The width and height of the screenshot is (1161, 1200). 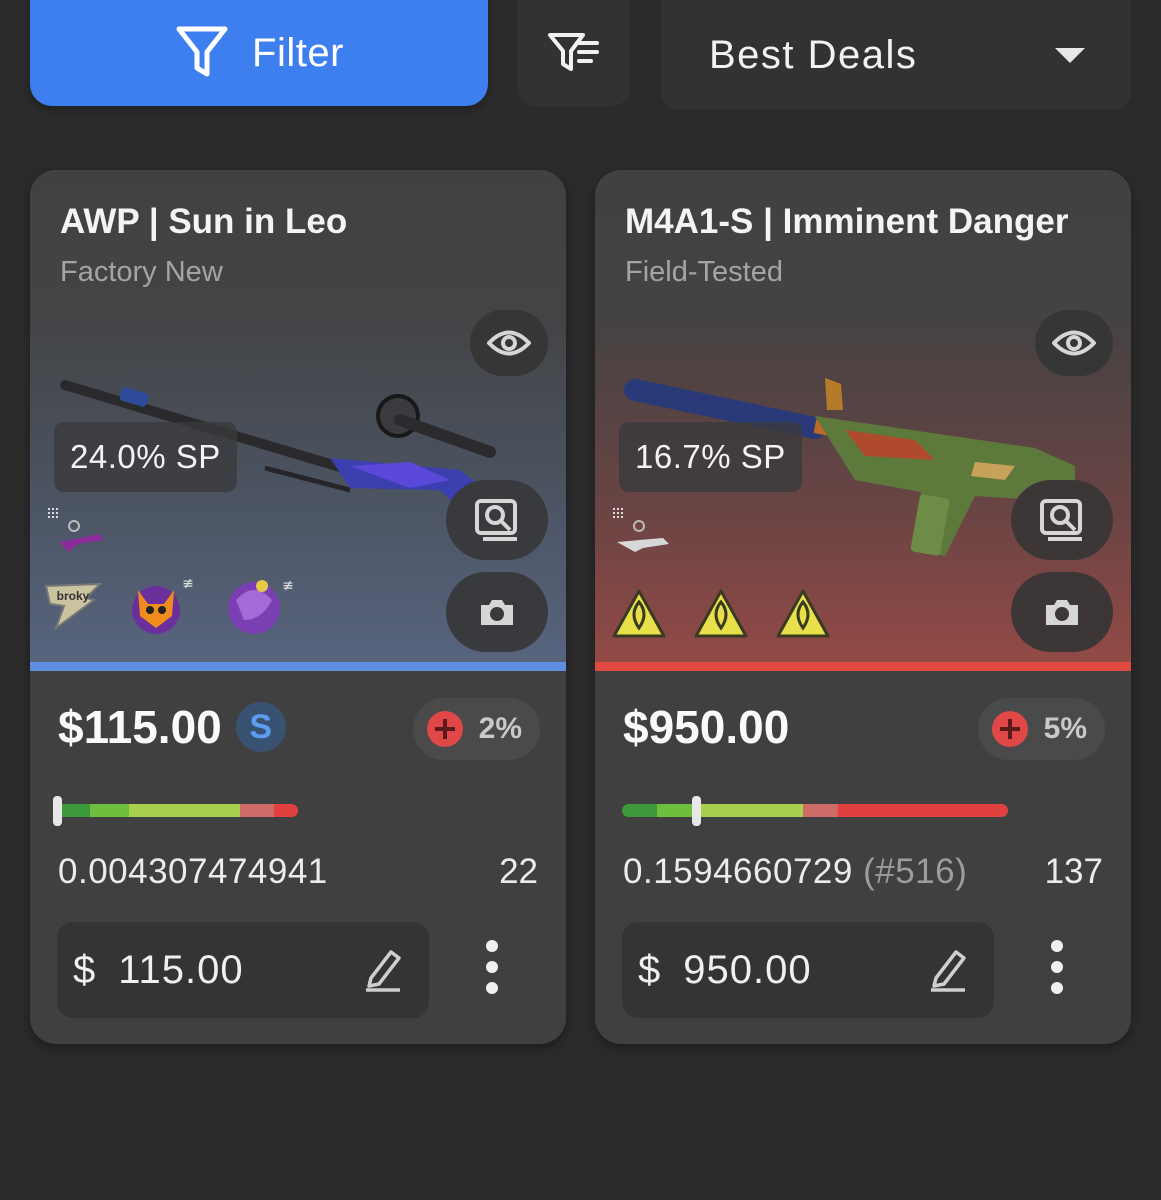 What do you see at coordinates (915, 871) in the screenshot?
I see `float-rank: (#516)` at bounding box center [915, 871].